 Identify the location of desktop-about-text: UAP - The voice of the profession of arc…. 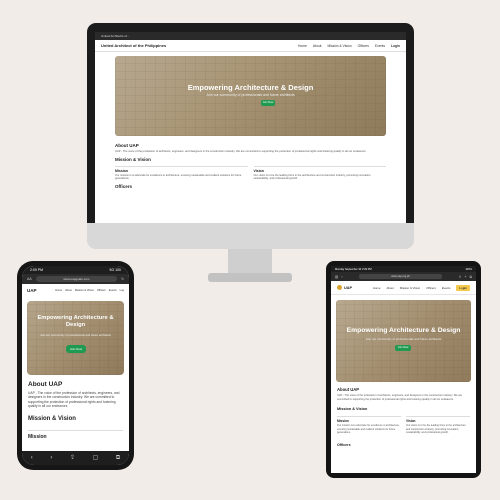
(241, 151).